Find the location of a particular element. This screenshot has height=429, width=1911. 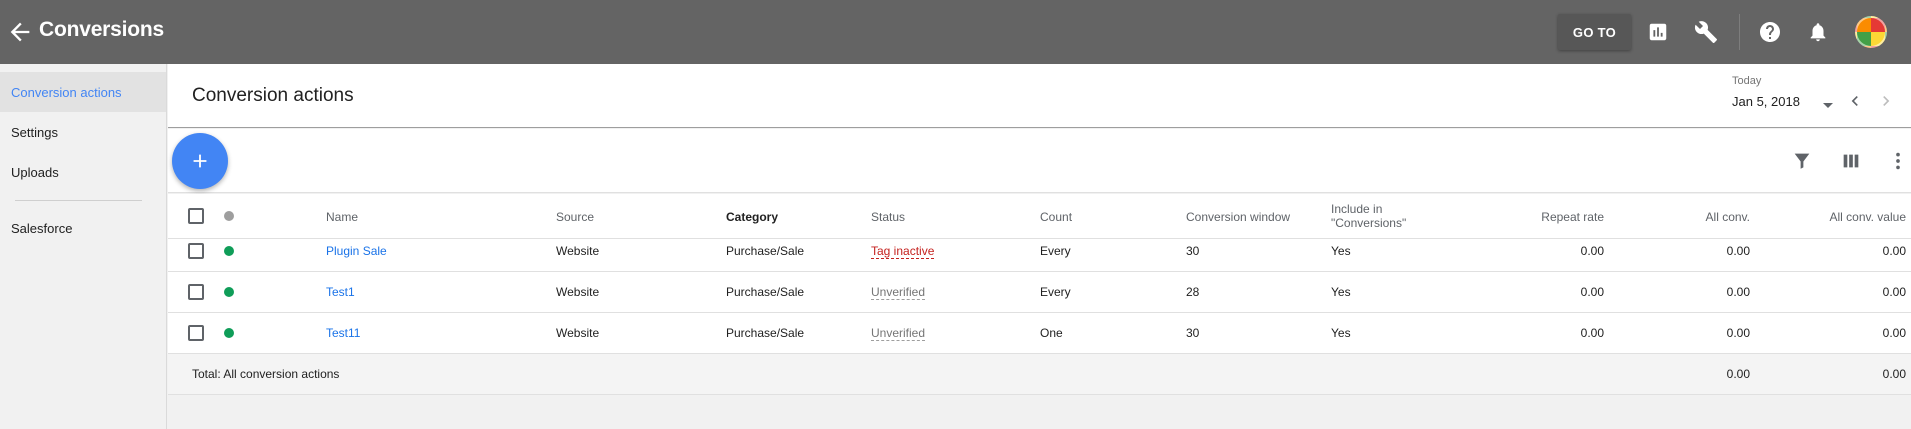

date-range-value: Jan 5, 2018 is located at coordinates (1766, 101).